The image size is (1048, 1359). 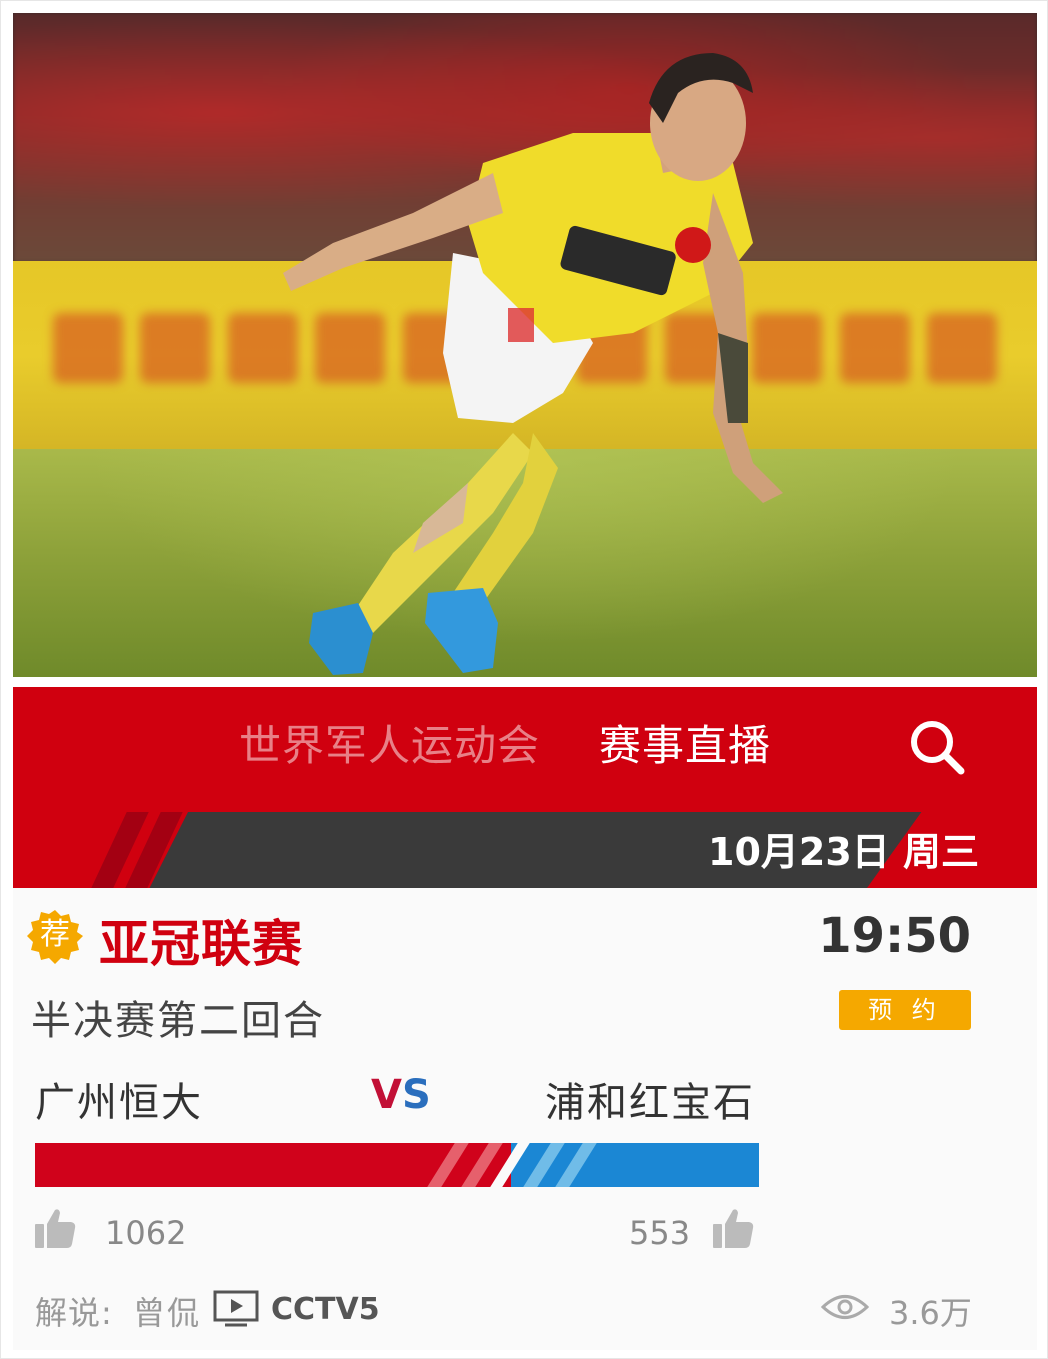 What do you see at coordinates (397, 1165) in the screenshot?
I see `support-ratio-bar` at bounding box center [397, 1165].